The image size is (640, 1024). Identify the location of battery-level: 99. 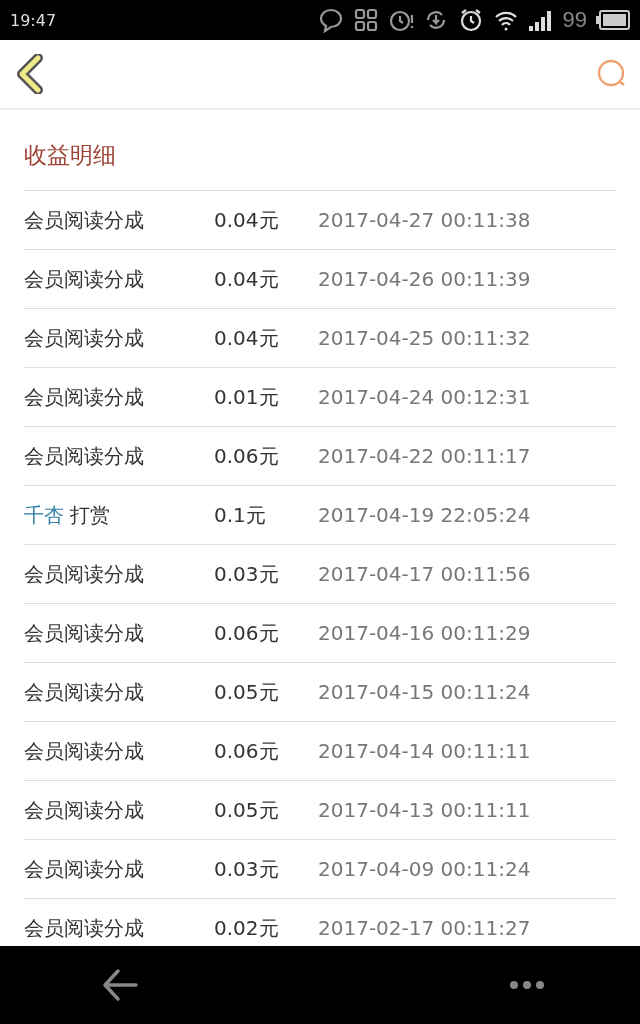
(574, 20).